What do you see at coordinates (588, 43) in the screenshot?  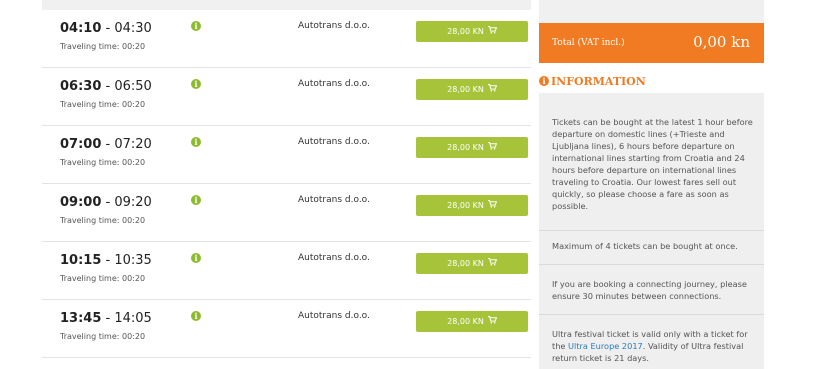 I see `total-label: Total (VAT incl.)` at bounding box center [588, 43].